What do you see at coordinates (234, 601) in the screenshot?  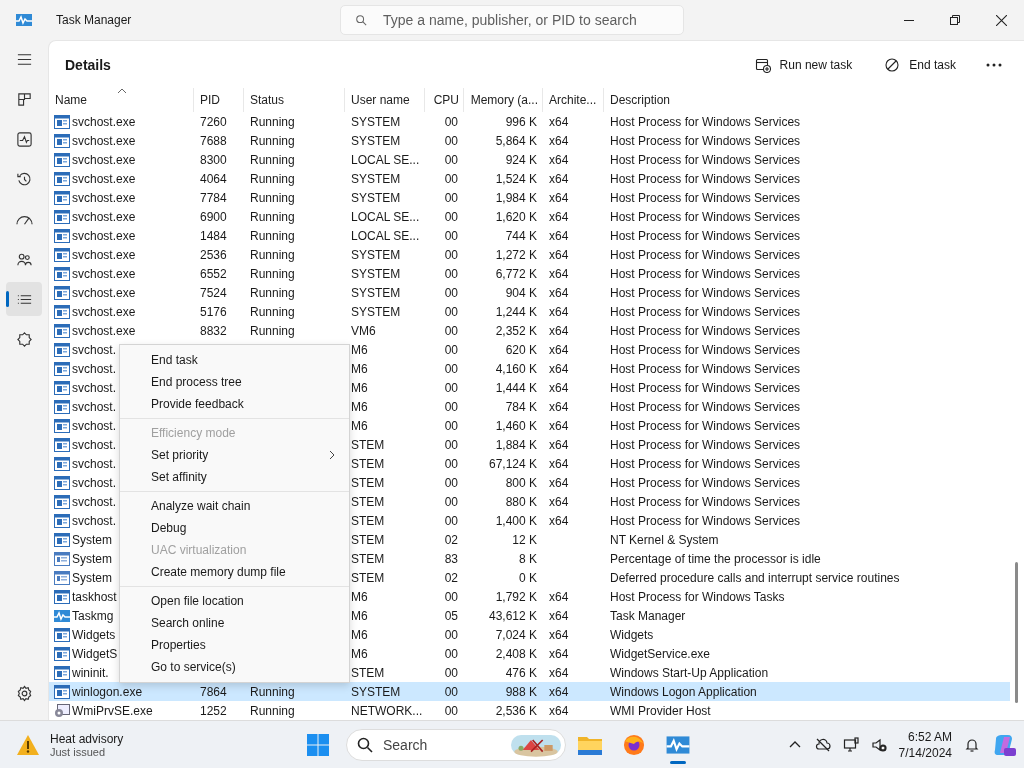 I see `menu-item: Open file location` at bounding box center [234, 601].